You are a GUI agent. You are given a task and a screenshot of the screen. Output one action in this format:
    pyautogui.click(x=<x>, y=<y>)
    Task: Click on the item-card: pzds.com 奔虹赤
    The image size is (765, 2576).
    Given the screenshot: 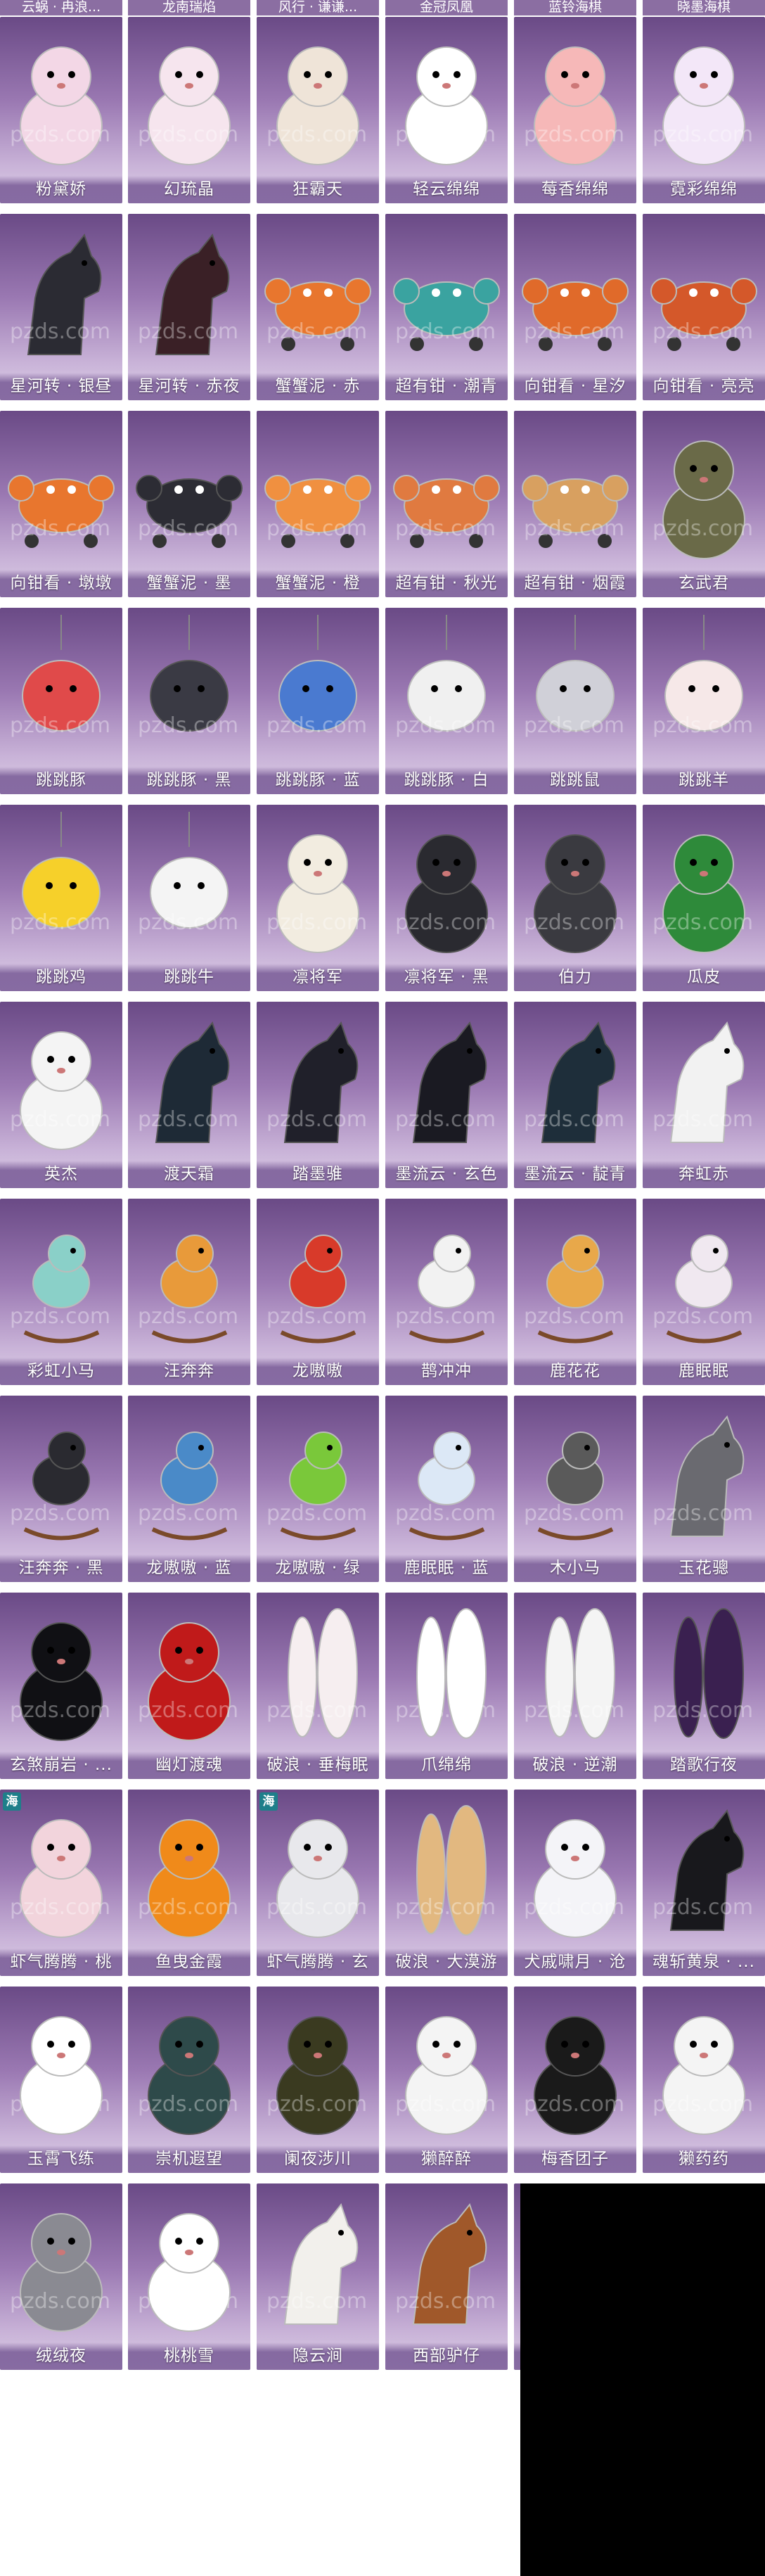 What is the action you would take?
    pyautogui.click(x=704, y=1095)
    